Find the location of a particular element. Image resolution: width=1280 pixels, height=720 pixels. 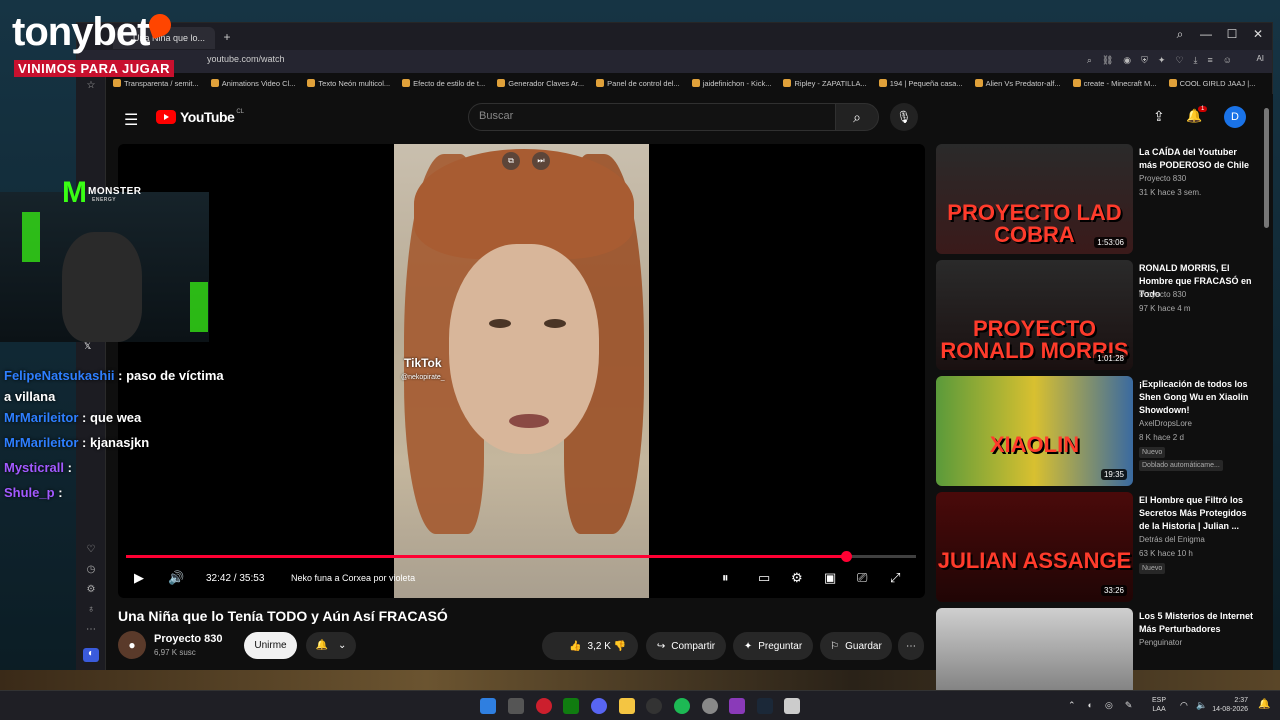

bulb-icon: ♁ is located at coordinates (91, 611).